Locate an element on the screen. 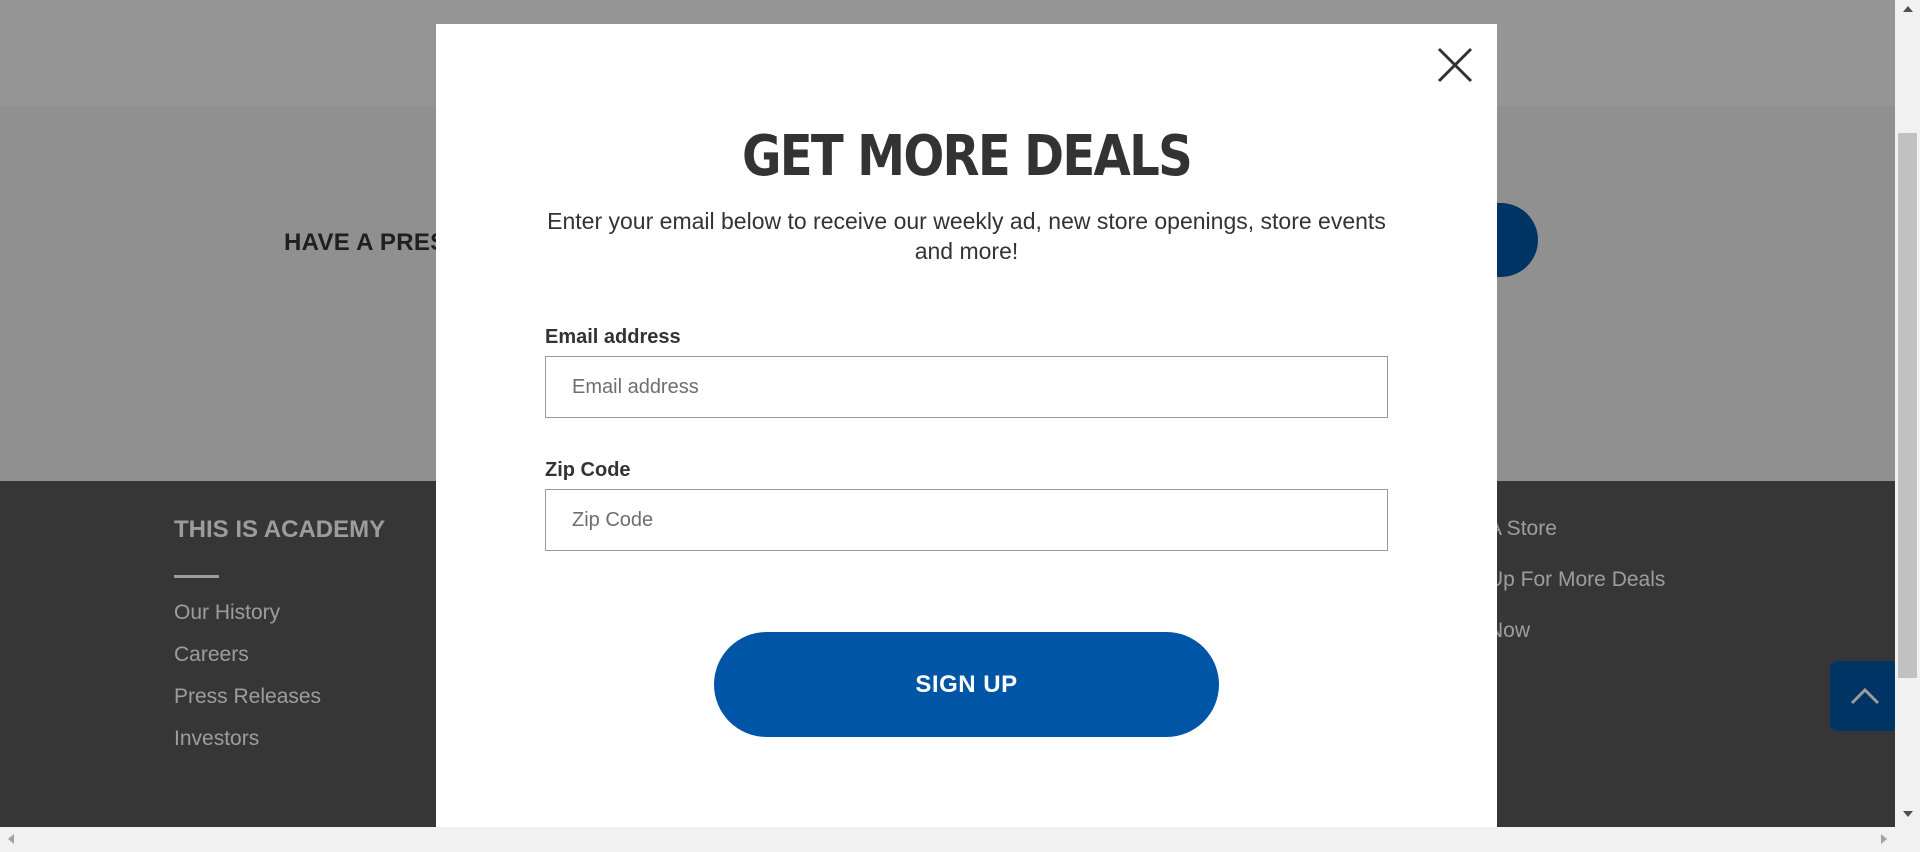 This screenshot has height=852, width=1920. scroll-right-arrow-icon is located at coordinates (1884, 839).